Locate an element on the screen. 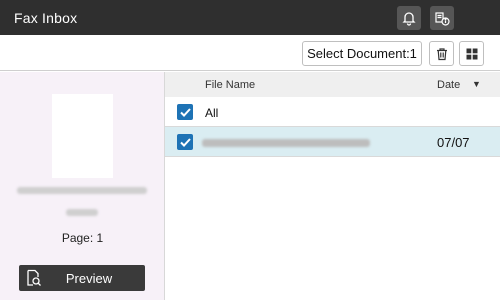 This screenshot has height=300, width=500. row-date: 07/07 is located at coordinates (453, 142).